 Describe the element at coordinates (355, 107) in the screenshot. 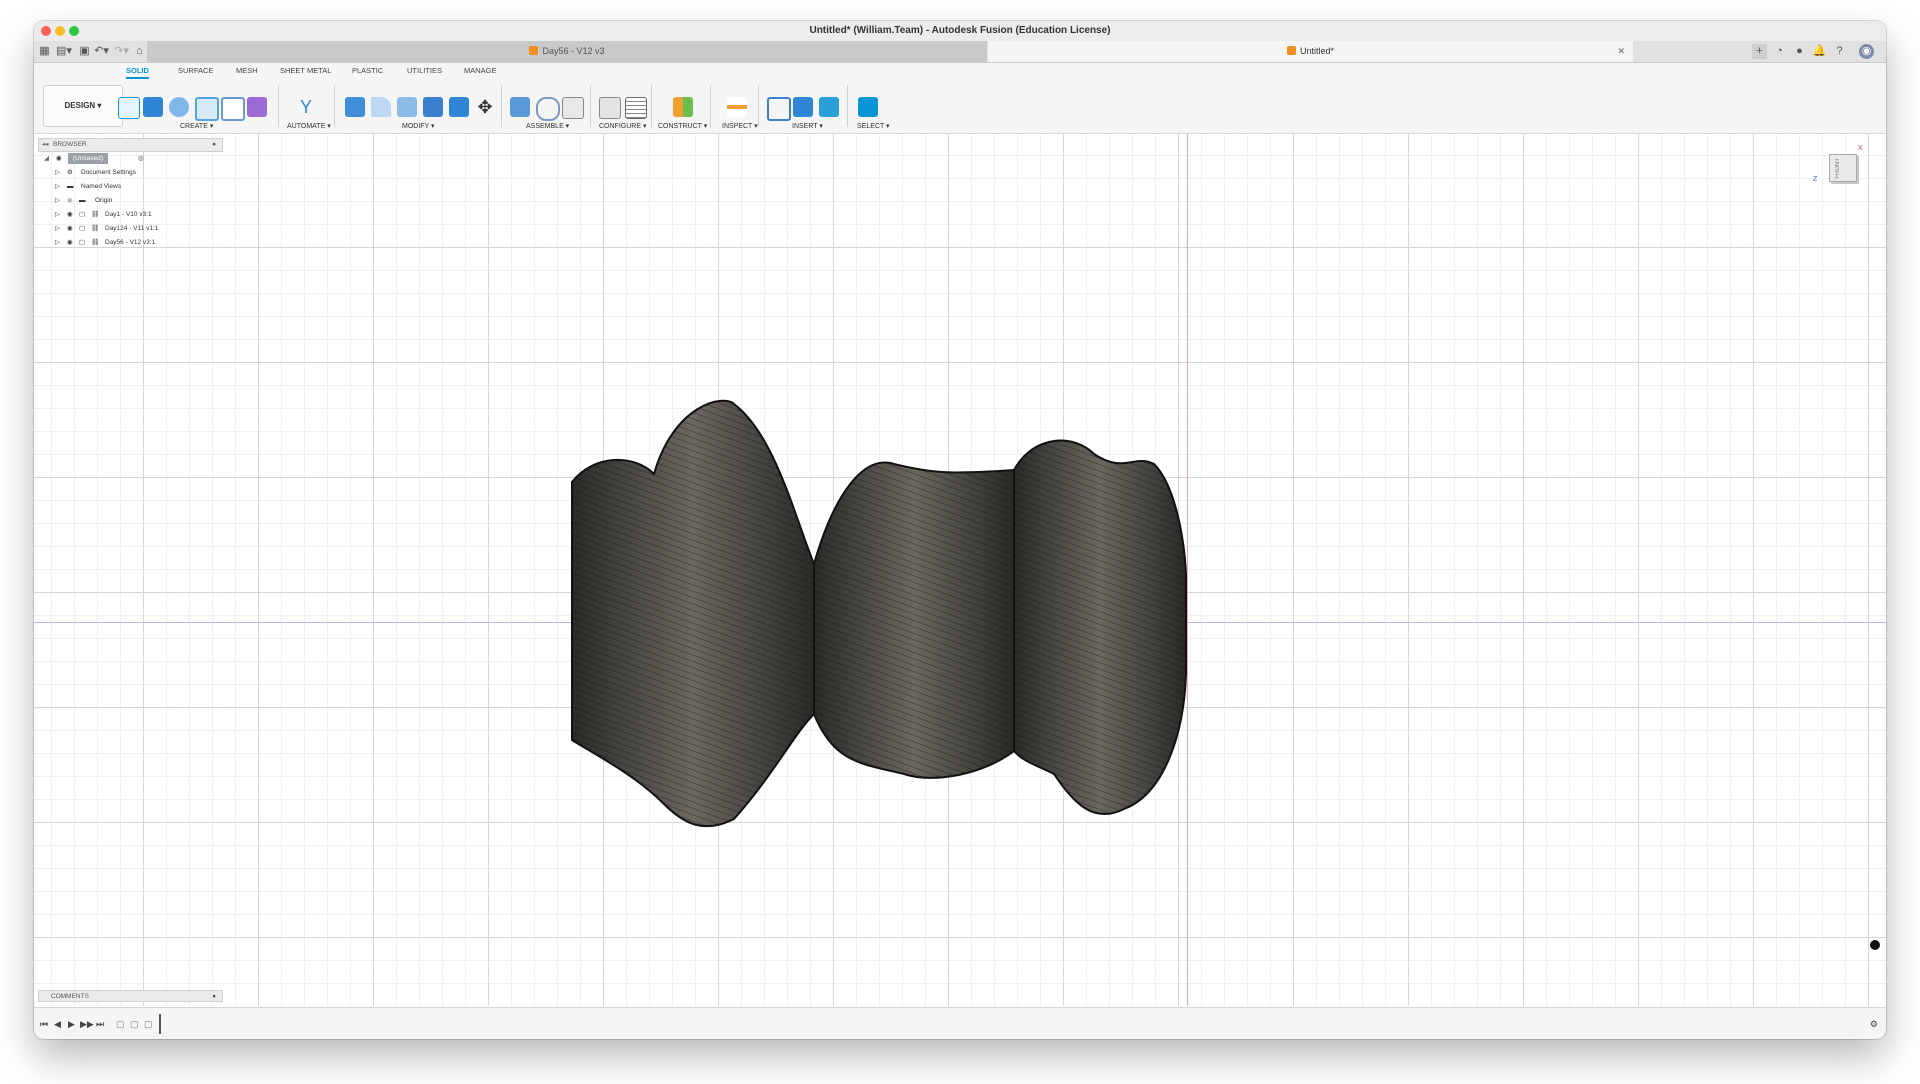

I see `press-pull-icon` at that location.